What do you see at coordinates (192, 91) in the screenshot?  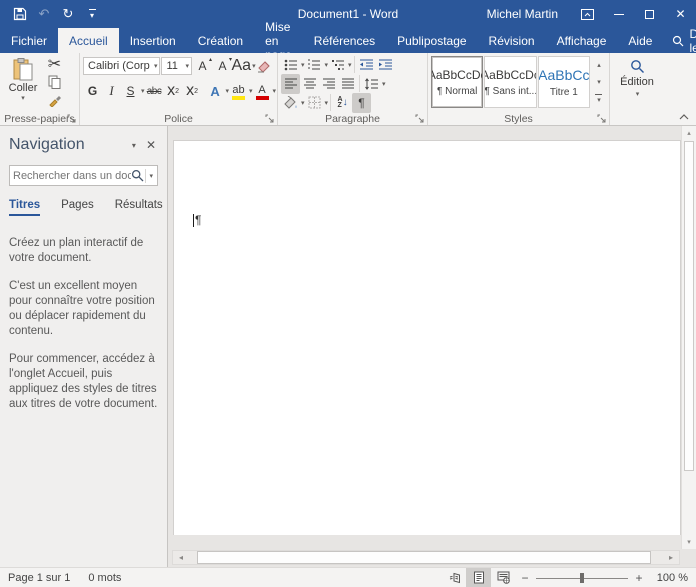 I see `superscript-button: x2` at bounding box center [192, 91].